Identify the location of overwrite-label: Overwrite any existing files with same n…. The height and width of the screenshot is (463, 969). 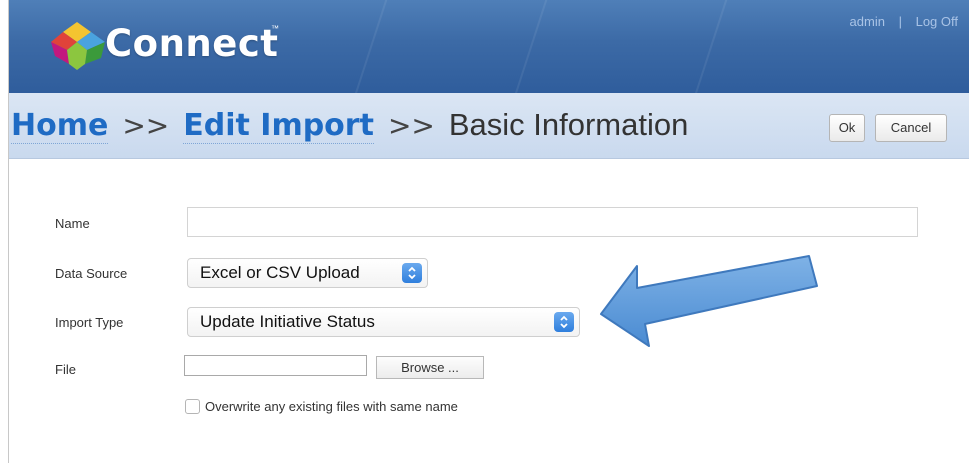
(331, 406).